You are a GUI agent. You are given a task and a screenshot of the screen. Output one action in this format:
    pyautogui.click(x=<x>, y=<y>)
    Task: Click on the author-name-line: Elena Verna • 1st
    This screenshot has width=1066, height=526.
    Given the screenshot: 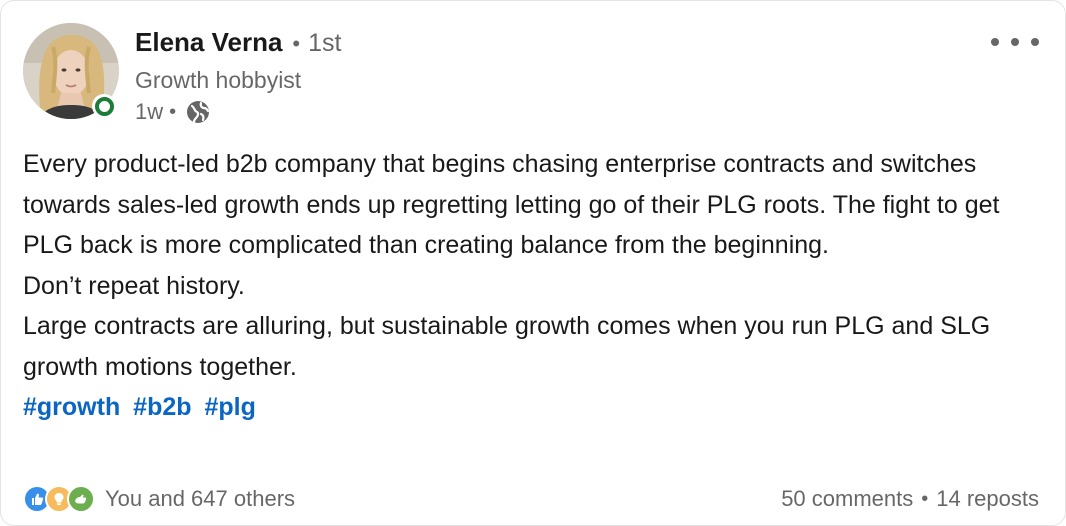 What is the action you would take?
    pyautogui.click(x=238, y=45)
    